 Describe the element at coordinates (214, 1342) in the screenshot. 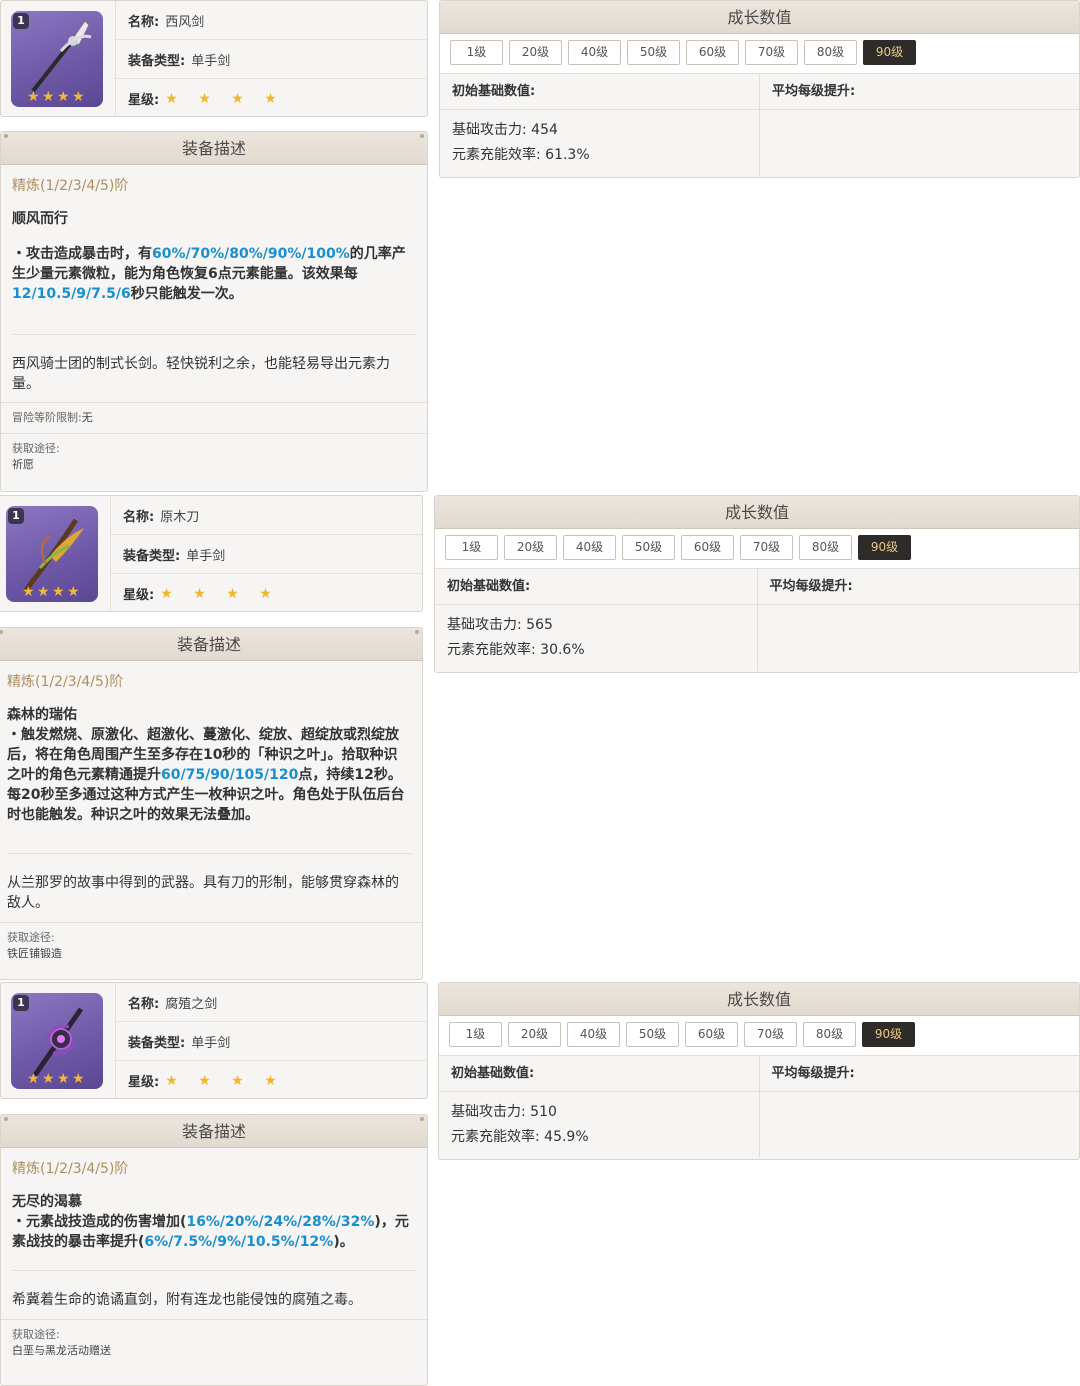

I see `obtain-method: 获取途径: 白垩与黑龙活动赠送` at that location.